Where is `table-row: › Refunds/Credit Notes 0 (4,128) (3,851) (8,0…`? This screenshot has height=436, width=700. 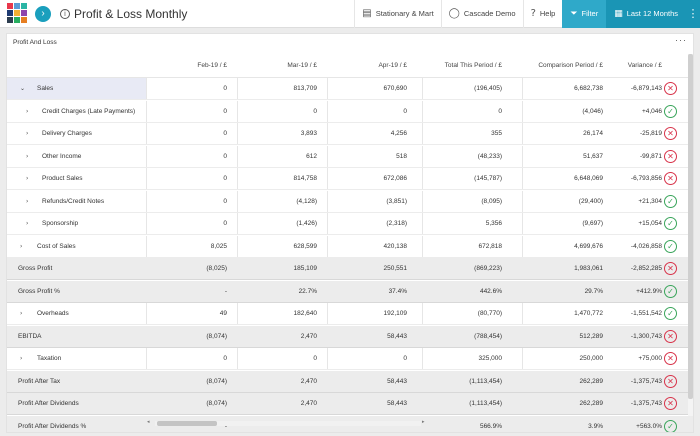 table-row: › Refunds/Credit Notes 0 (4,128) (3,851) (8,0… is located at coordinates (350, 201).